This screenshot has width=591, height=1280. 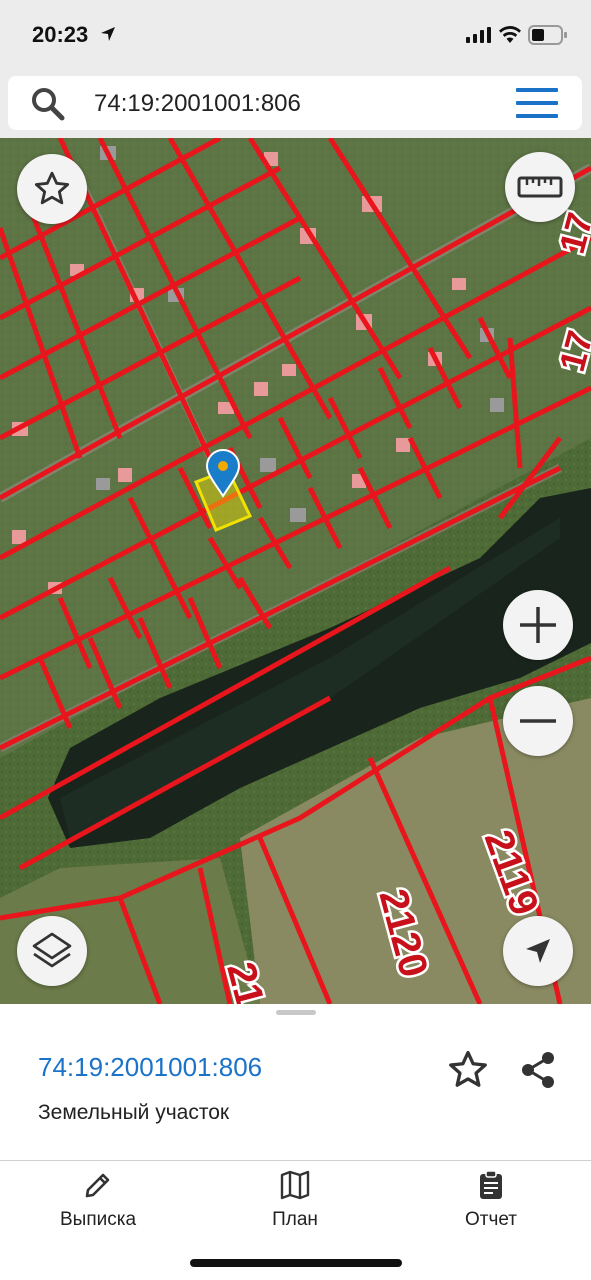 I want to click on plus-icon, so click(x=538, y=625).